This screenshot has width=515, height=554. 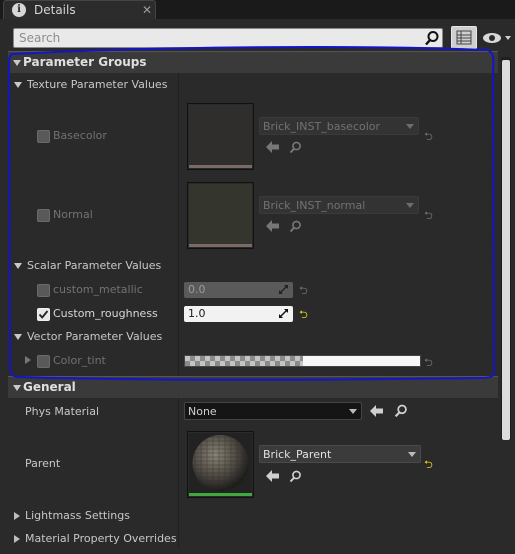 What do you see at coordinates (43, 463) in the screenshot?
I see `parent-label: Parent` at bounding box center [43, 463].